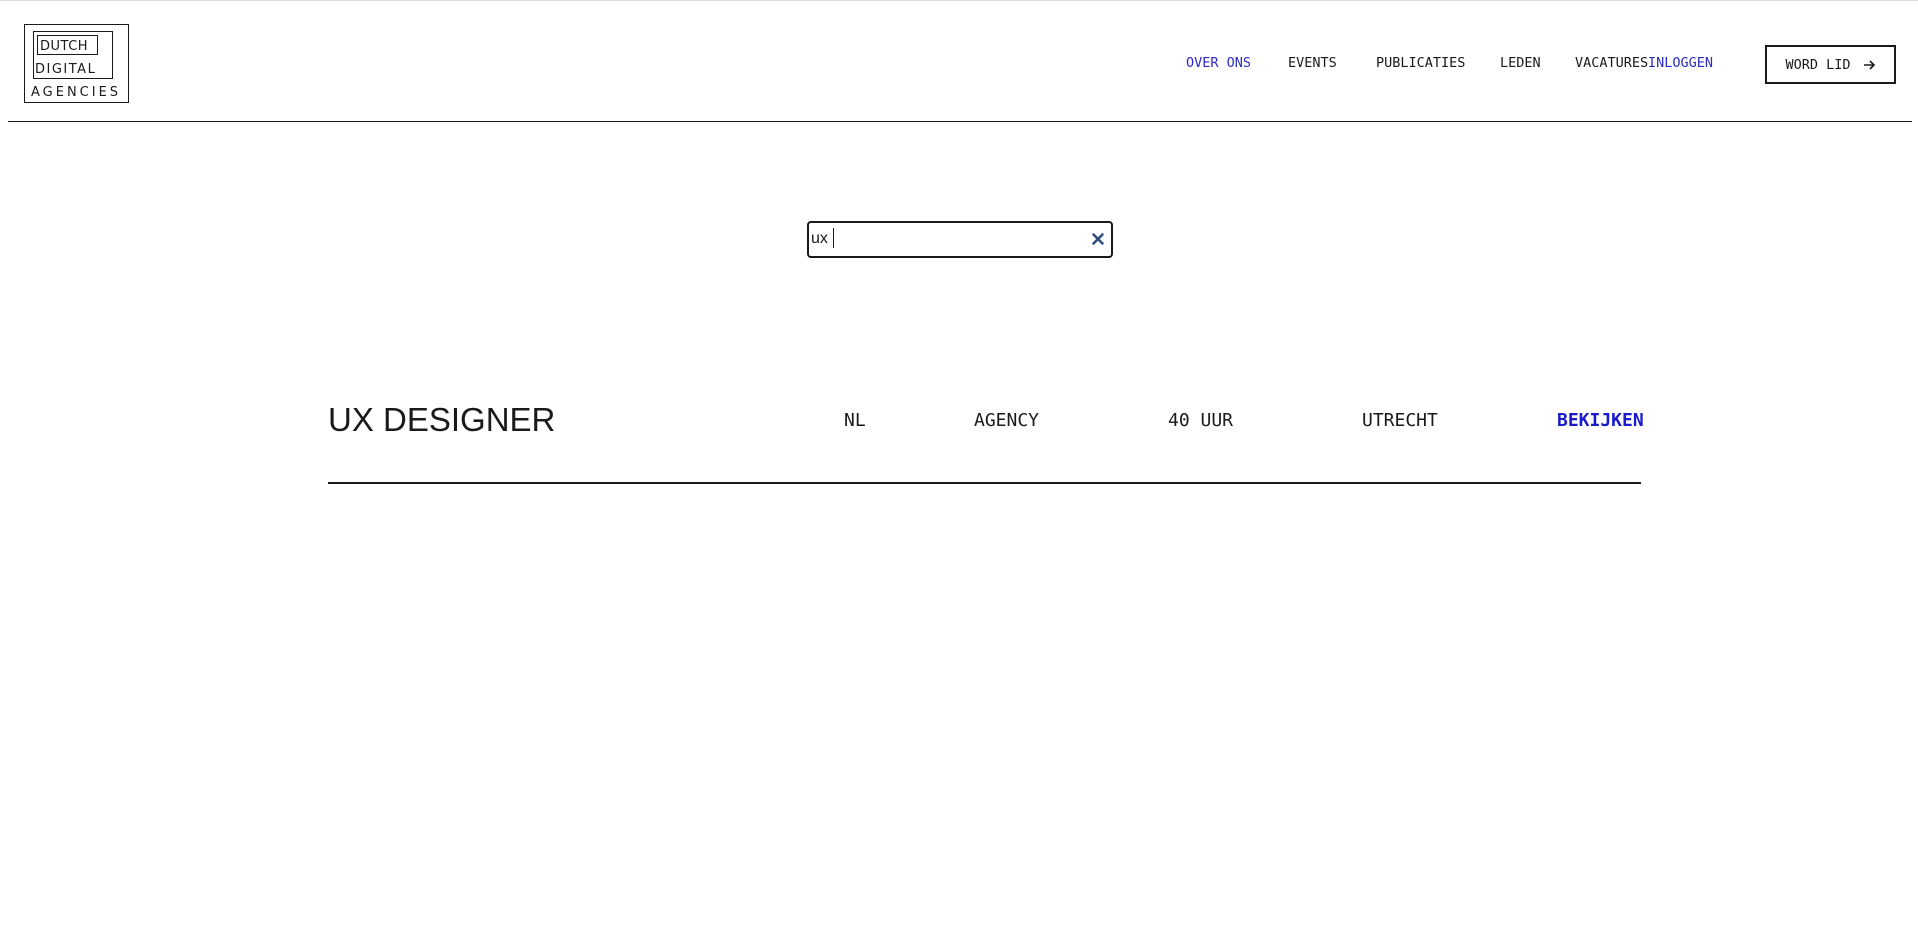 This screenshot has height=947, width=1918. I want to click on nav-item-leden: LEDEN, so click(1520, 63).